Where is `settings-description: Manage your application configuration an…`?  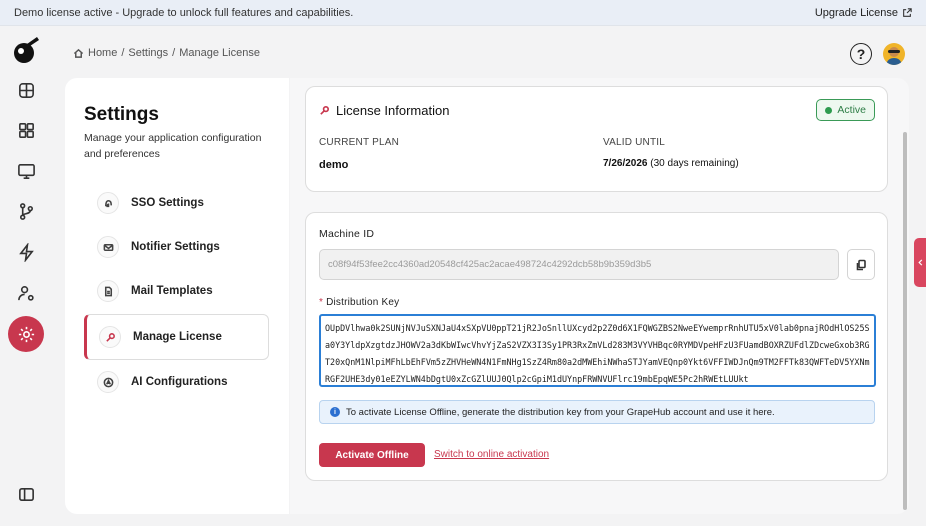 settings-description: Manage your application configuration an… is located at coordinates (173, 146).